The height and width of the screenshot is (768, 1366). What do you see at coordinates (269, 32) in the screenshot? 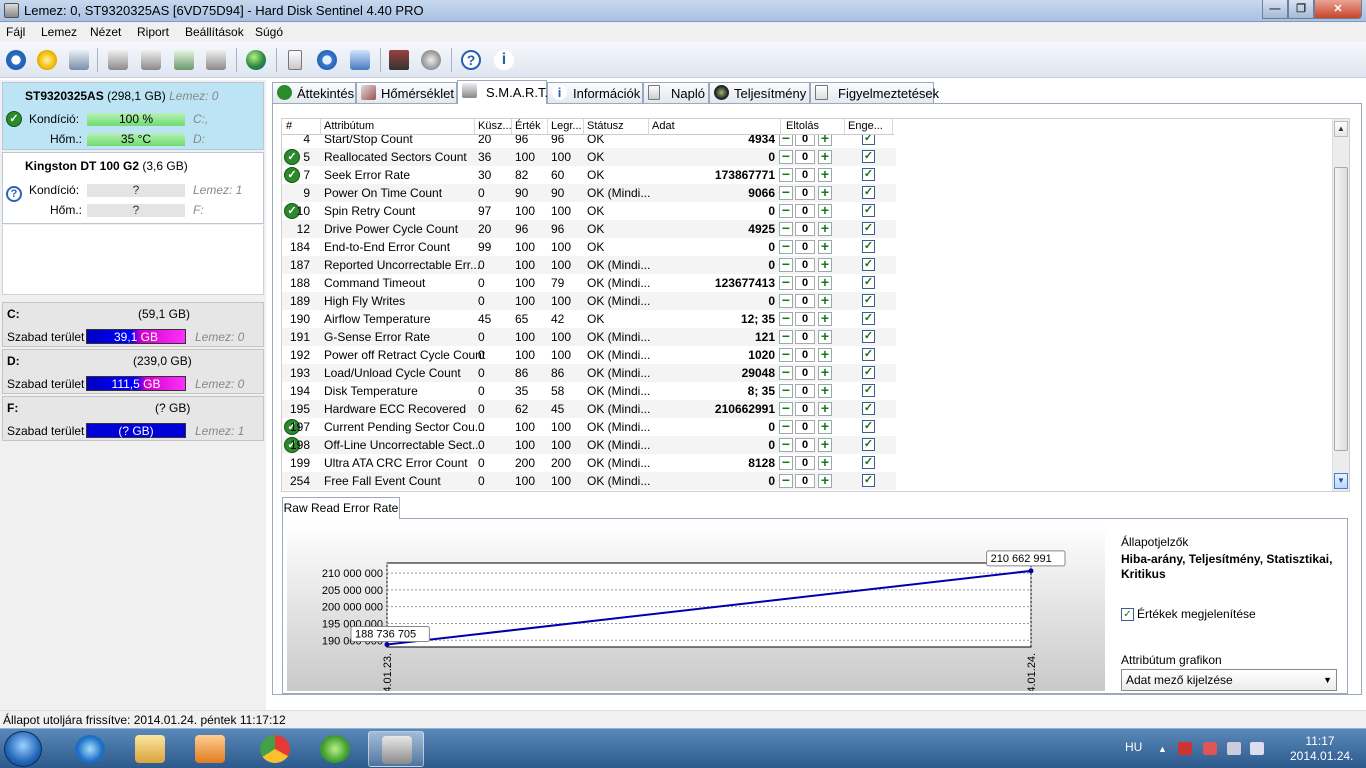
I see `menu-sugo: Súgó` at bounding box center [269, 32].